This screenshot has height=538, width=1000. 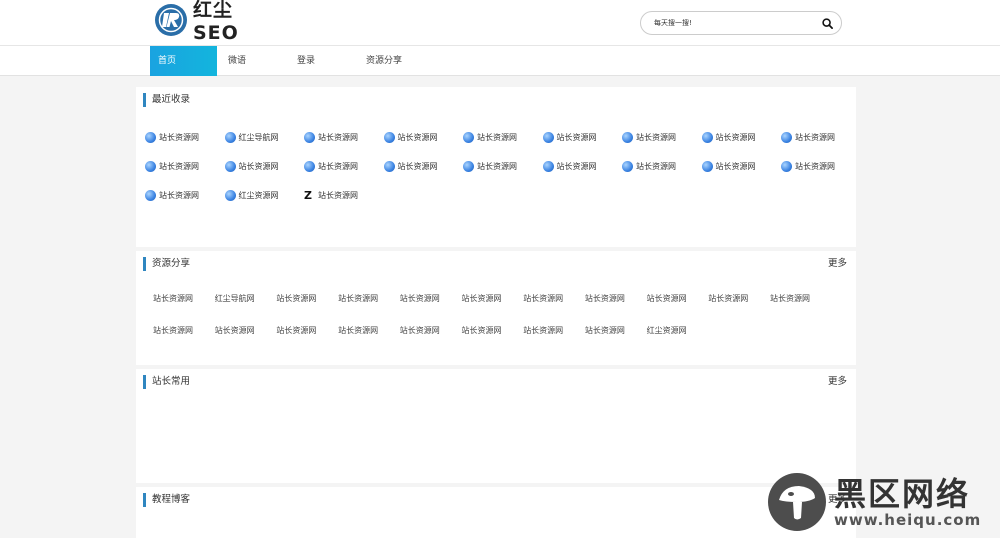 I want to click on watermark-url: www.heiqu.com, so click(x=908, y=520).